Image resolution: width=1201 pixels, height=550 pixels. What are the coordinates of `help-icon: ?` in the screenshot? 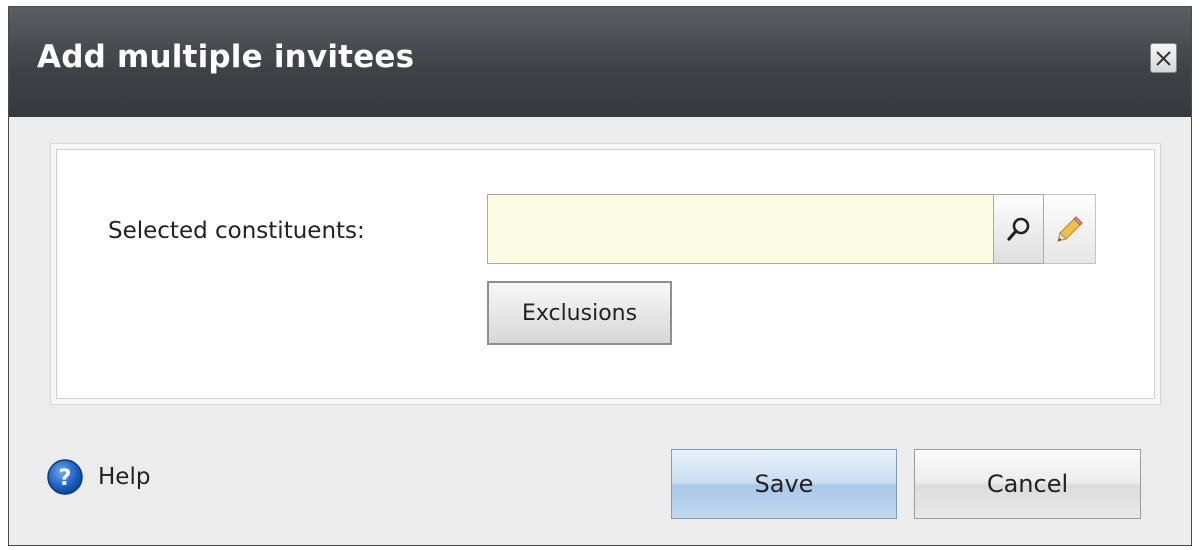 It's located at (65, 477).